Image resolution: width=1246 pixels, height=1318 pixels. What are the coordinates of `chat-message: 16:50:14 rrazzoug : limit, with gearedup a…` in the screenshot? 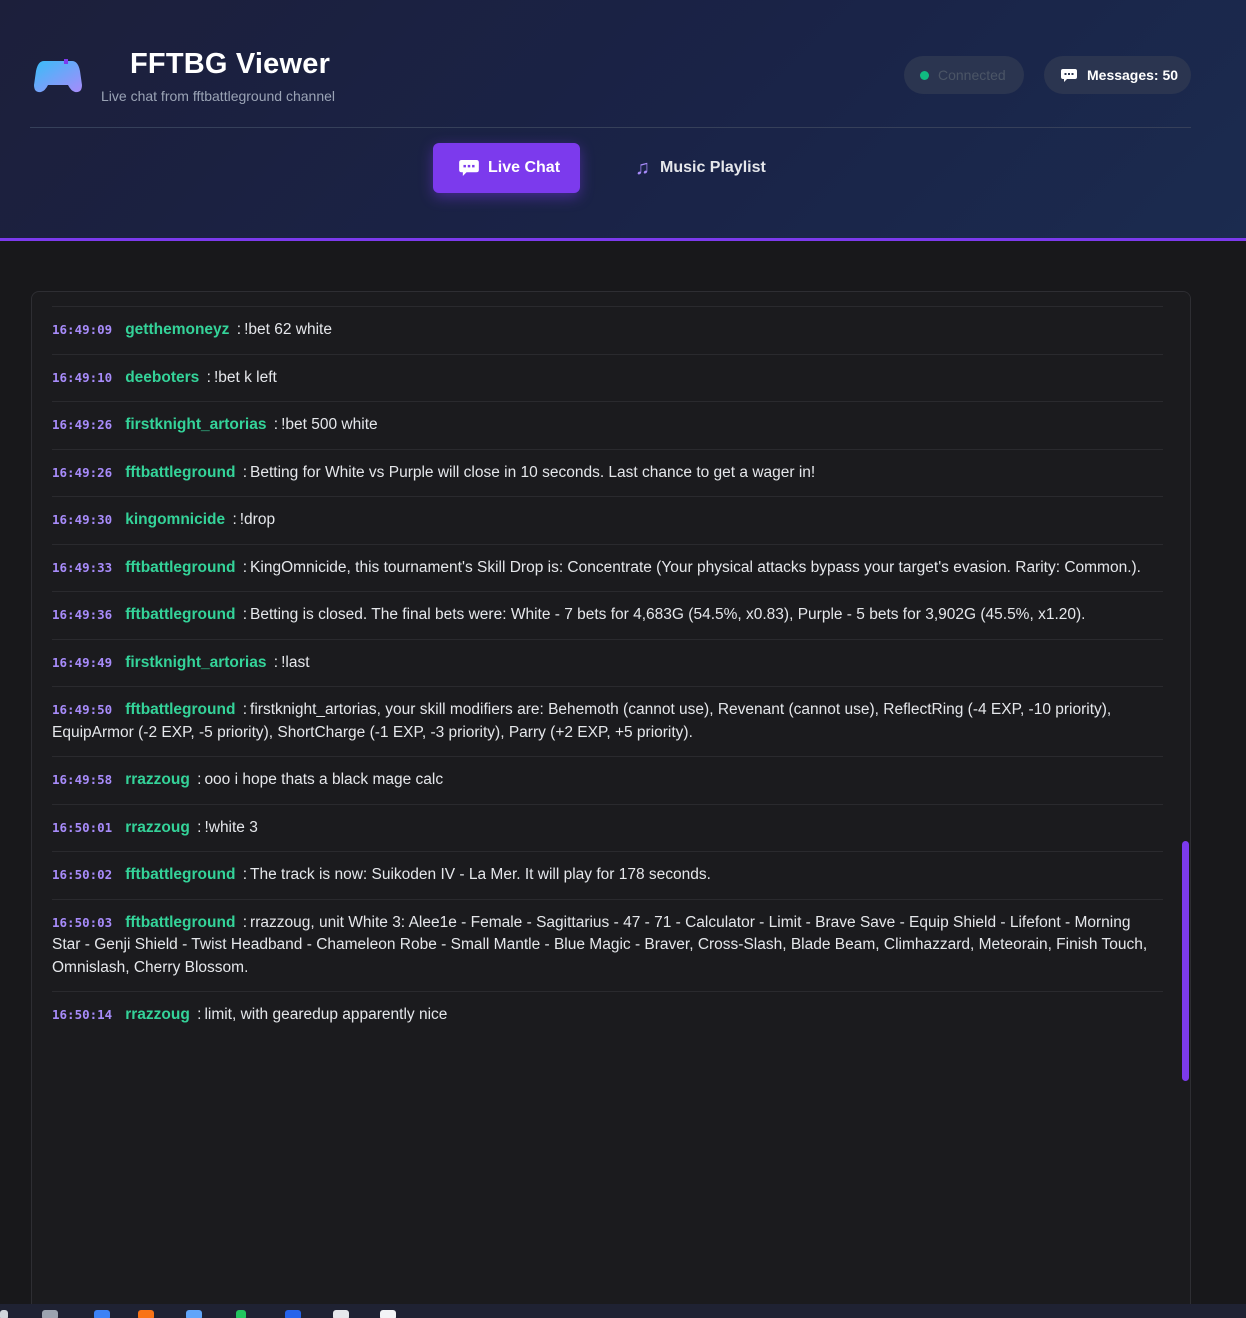 It's located at (607, 1015).